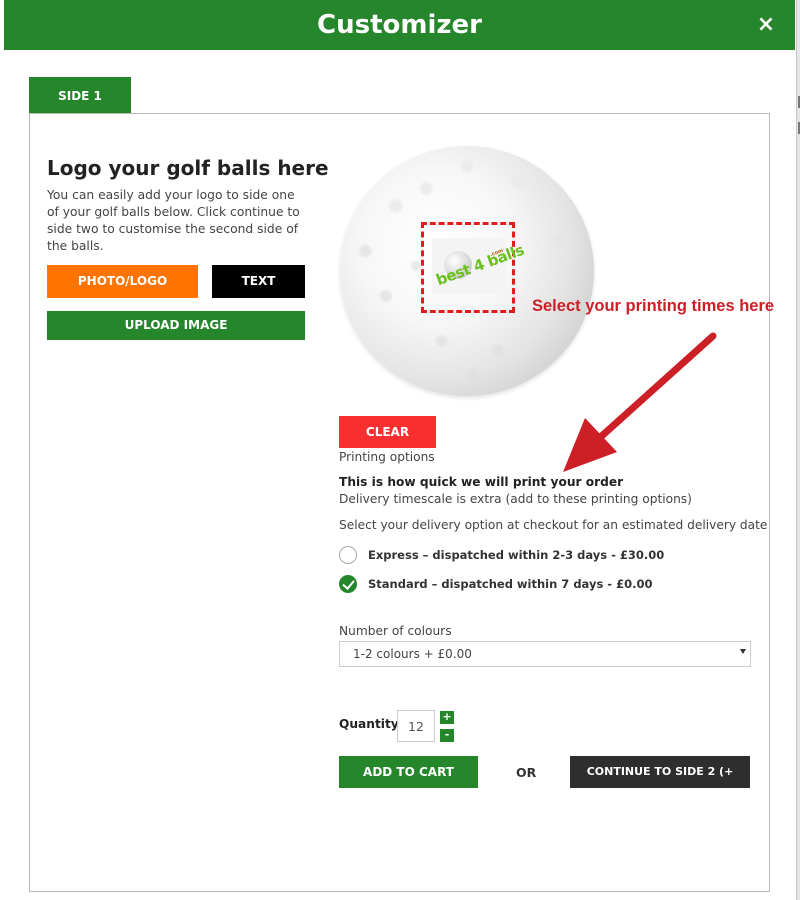 The height and width of the screenshot is (900, 800). What do you see at coordinates (447, 735) in the screenshot?
I see `quantity-decrement-button: -` at bounding box center [447, 735].